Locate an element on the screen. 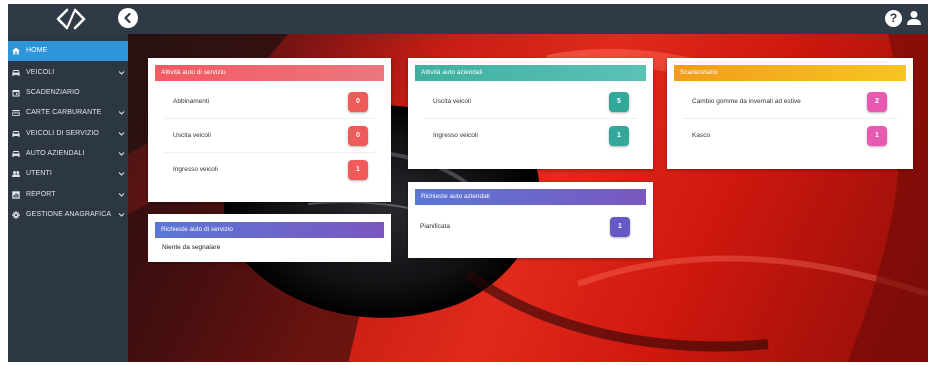 The image size is (936, 365). sidebar-item-scadenziario: SCADENZIARIO is located at coordinates (68, 93).